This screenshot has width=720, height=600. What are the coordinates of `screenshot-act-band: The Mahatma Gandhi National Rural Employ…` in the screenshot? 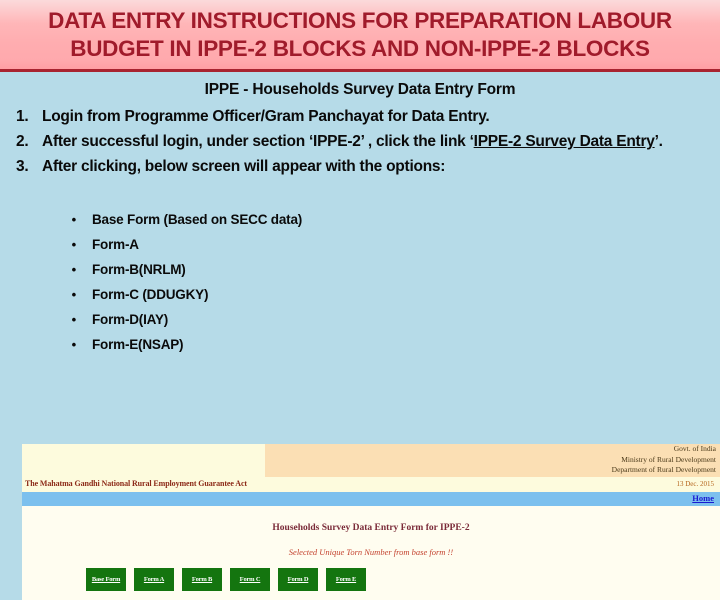 It's located at (371, 484).